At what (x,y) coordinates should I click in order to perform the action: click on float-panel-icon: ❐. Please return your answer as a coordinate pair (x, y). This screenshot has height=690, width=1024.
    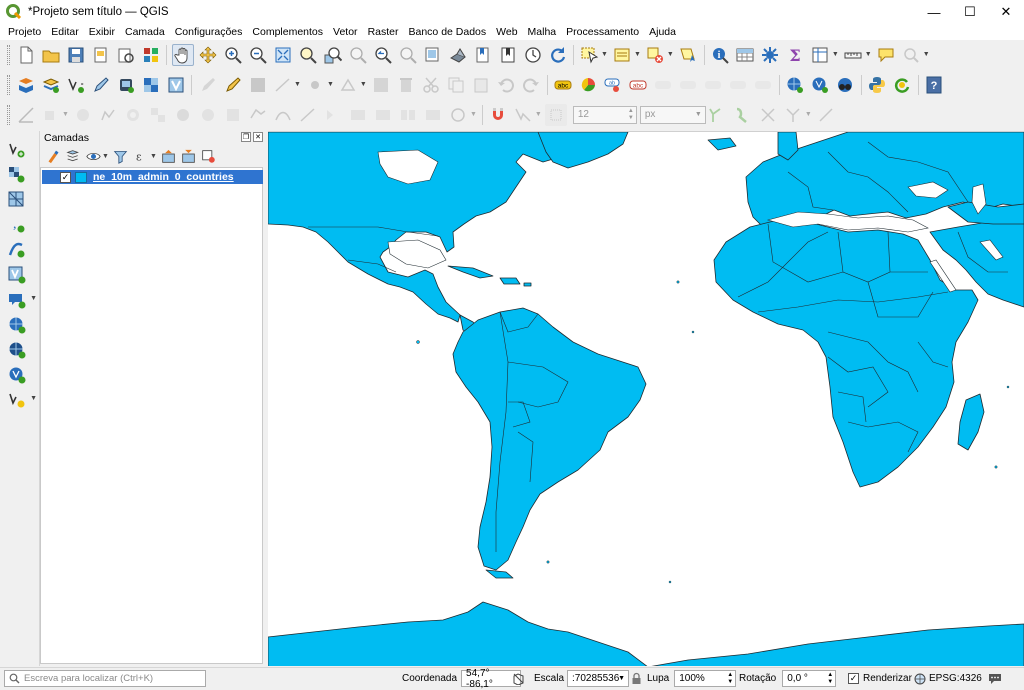
    Looking at the image, I should click on (246, 137).